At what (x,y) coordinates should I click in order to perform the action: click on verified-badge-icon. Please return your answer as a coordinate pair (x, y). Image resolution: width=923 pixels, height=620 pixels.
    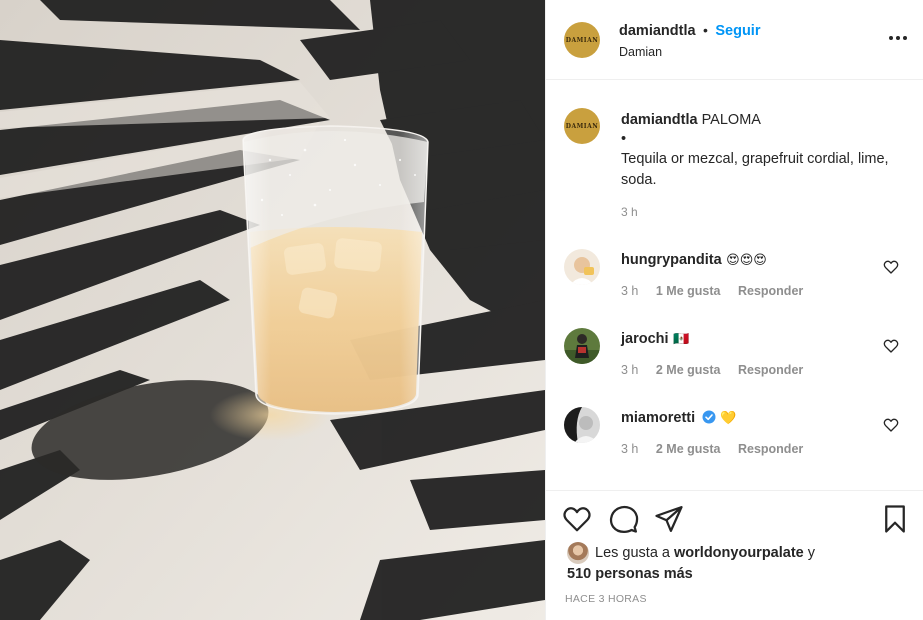
    Looking at the image, I should click on (709, 417).